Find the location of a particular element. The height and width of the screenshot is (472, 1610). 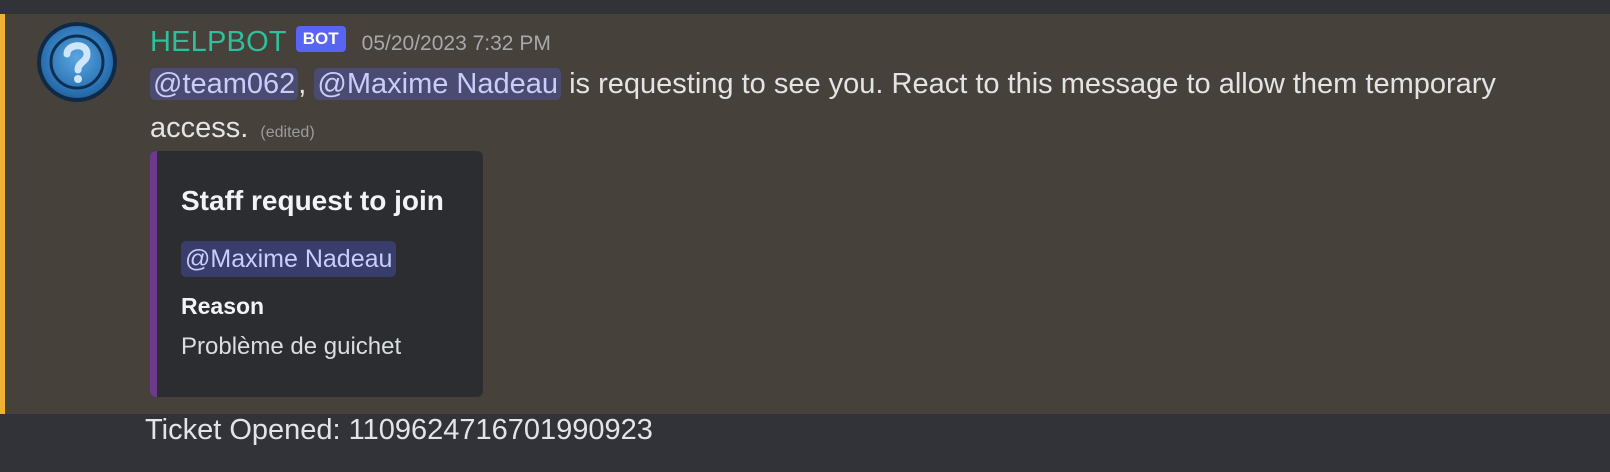

embed-accent-bar is located at coordinates (153, 274).